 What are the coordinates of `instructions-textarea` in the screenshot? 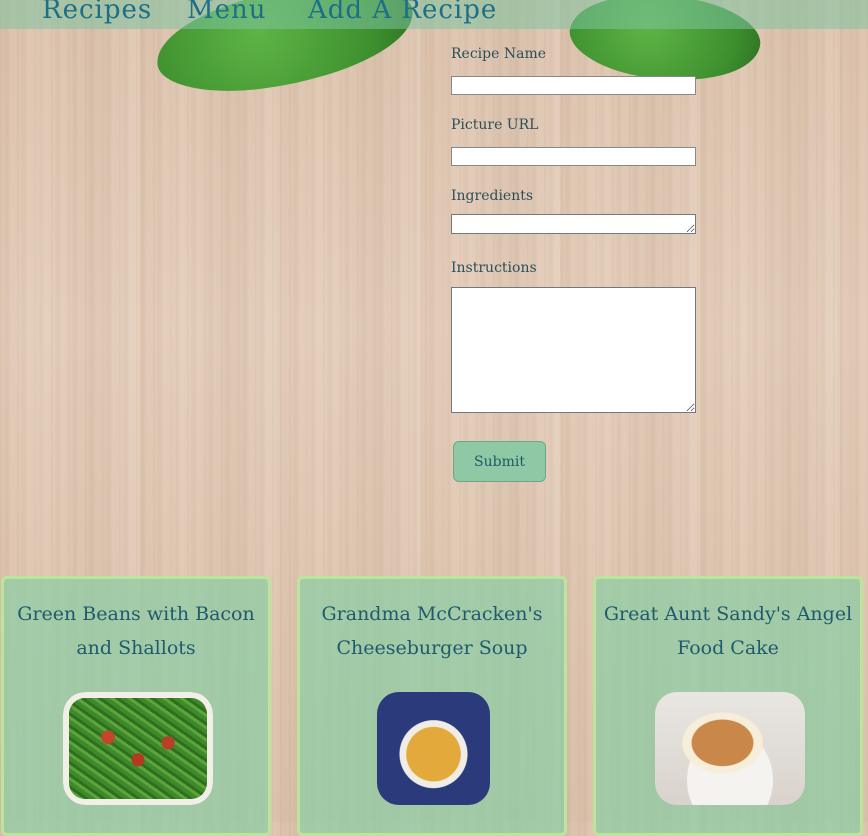 It's located at (573, 350).